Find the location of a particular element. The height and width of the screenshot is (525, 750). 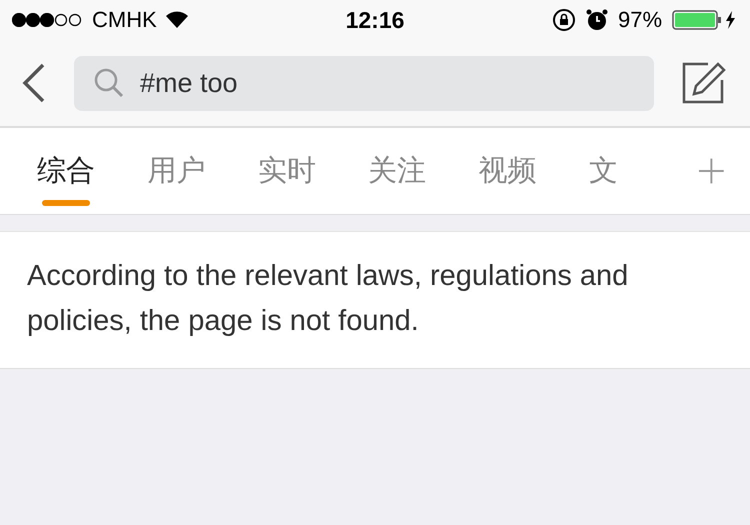

search-icon is located at coordinates (109, 83).